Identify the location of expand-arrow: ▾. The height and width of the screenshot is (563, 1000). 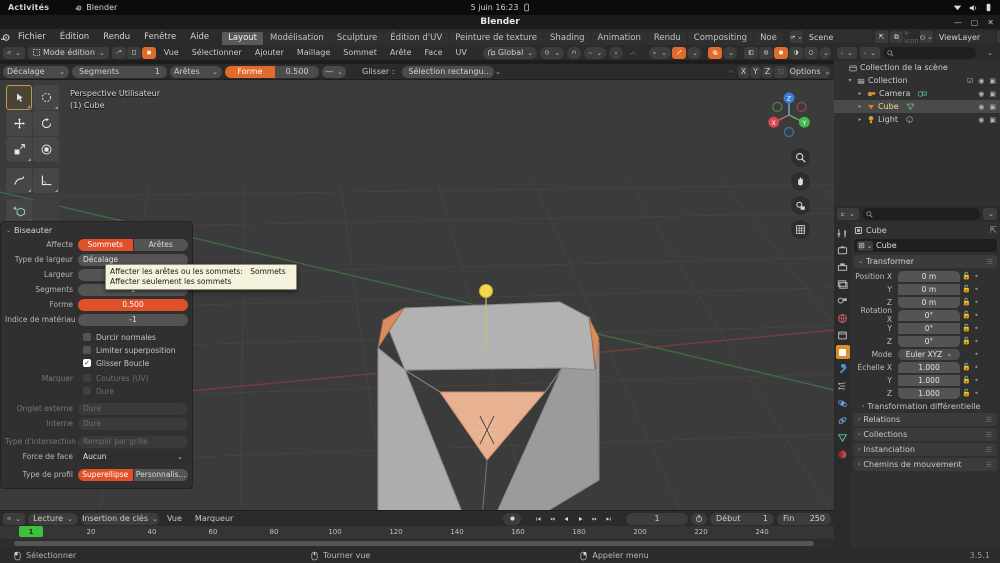
(850, 80).